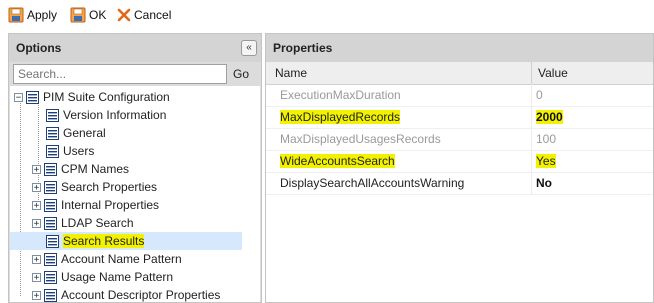 This screenshot has width=654, height=303. What do you see at coordinates (340, 95) in the screenshot?
I see `property-name: ExecutionMaxDuration` at bounding box center [340, 95].